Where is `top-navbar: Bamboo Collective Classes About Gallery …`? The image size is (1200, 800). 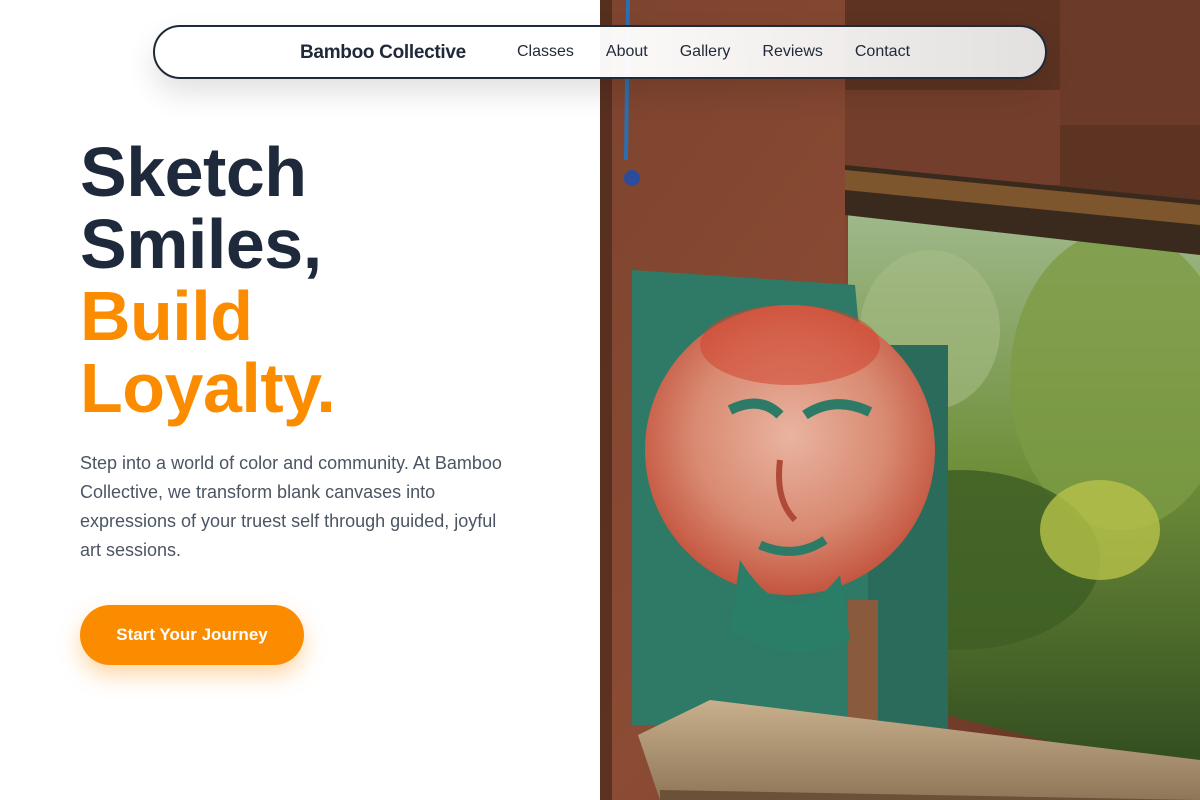 top-navbar: Bamboo Collective Classes About Gallery … is located at coordinates (600, 52).